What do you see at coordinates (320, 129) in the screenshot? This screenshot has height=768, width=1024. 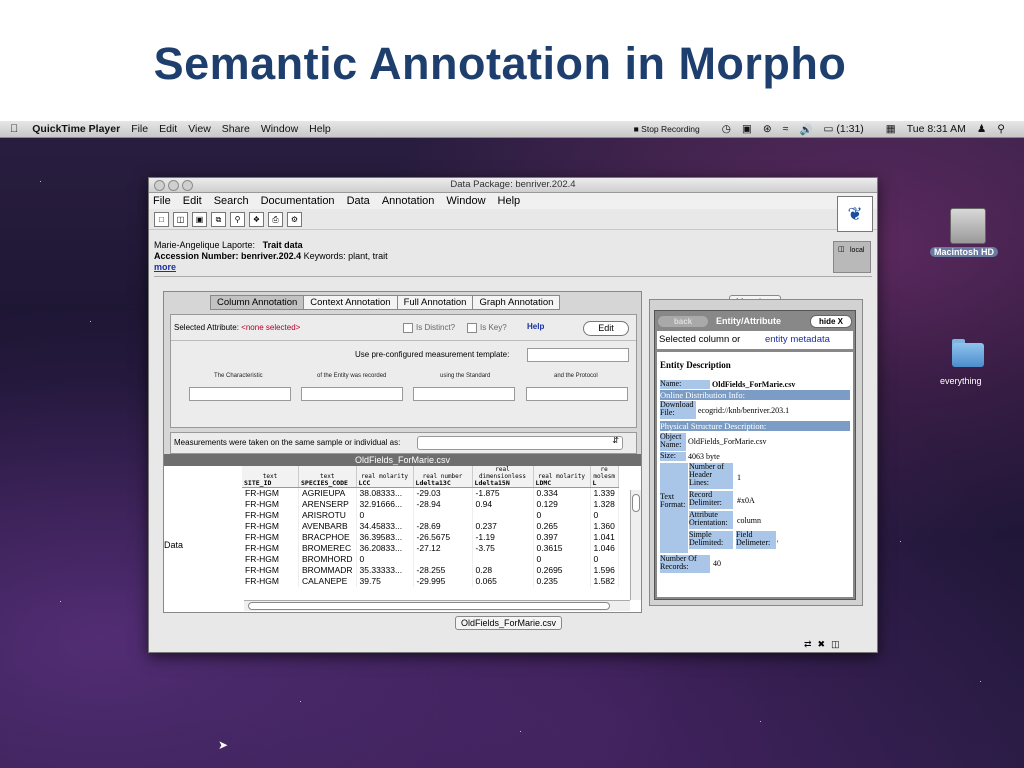 I see `menubar-help: Help` at bounding box center [320, 129].